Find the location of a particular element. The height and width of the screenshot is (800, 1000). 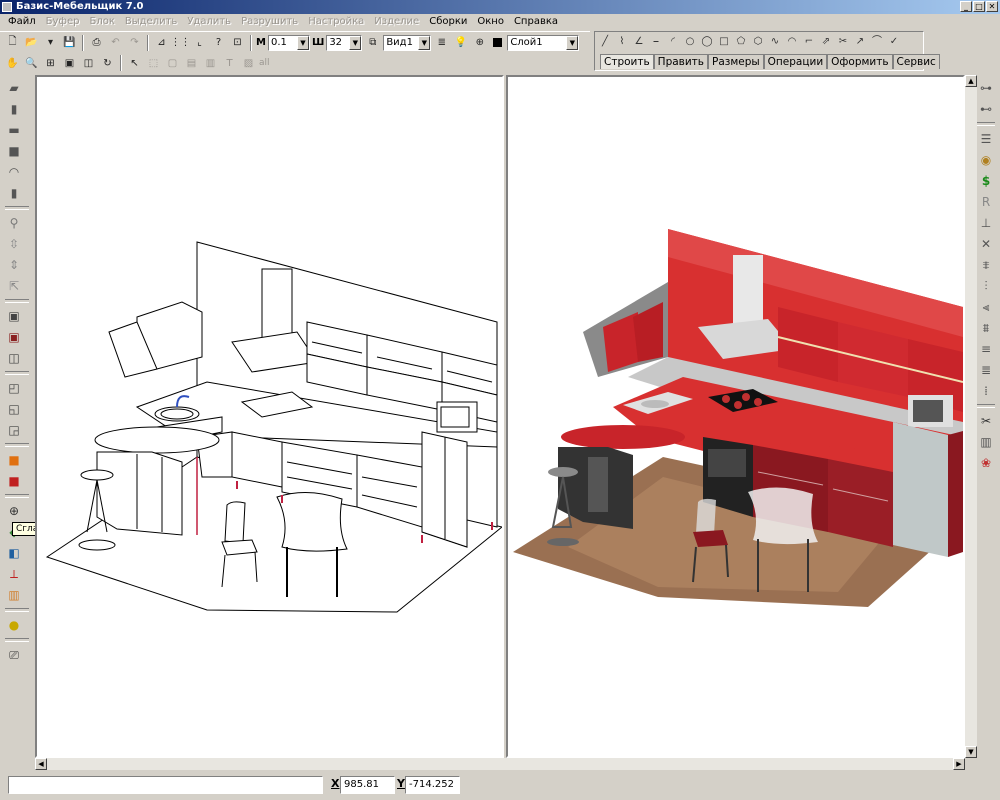

tab-dimensions: Размеры is located at coordinates (735, 61).